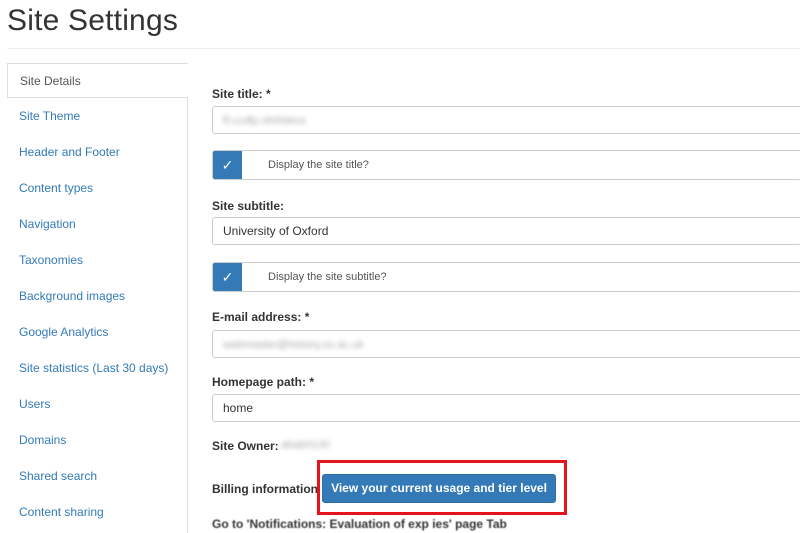 This screenshot has height=533, width=800. What do you see at coordinates (506, 231) in the screenshot?
I see `site-subtitle-input: University of Oxford` at bounding box center [506, 231].